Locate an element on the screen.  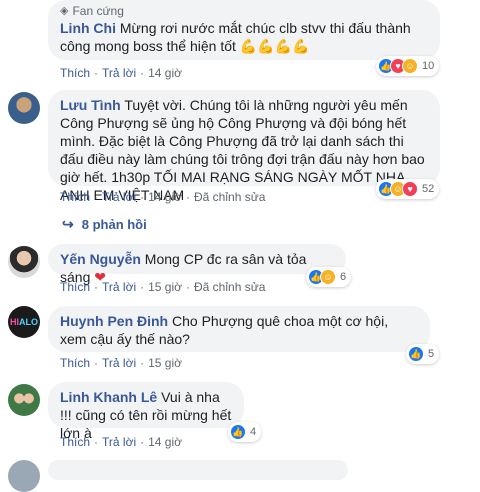
reaction-summary: 👍 ☺ 6 is located at coordinates (329, 277).